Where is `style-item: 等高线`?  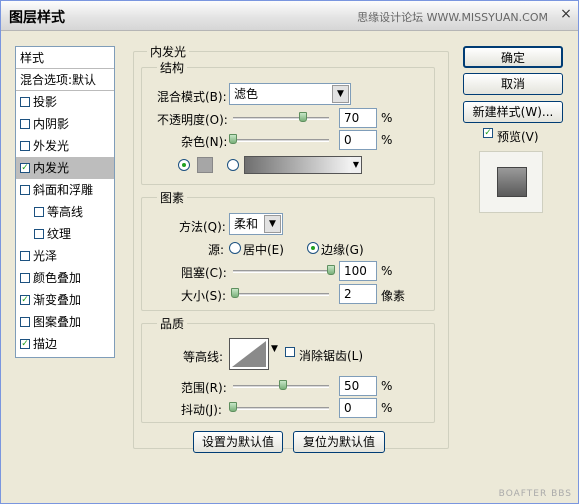 style-item: 等高线 is located at coordinates (65, 212).